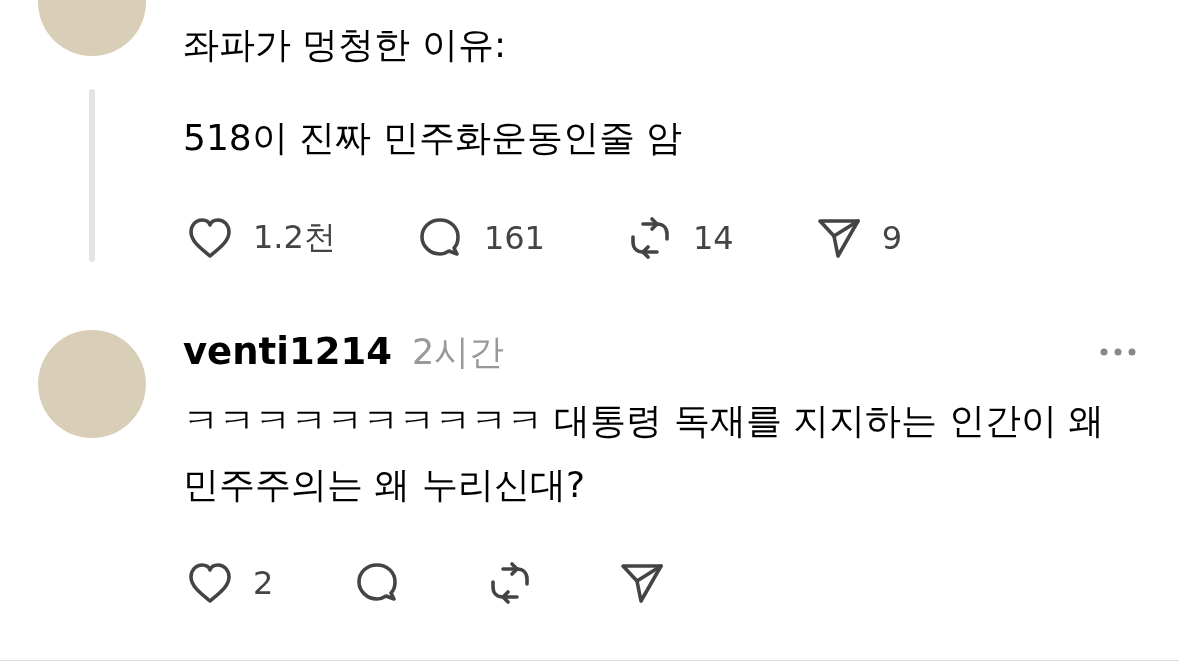 This screenshot has width=1179, height=670. What do you see at coordinates (228, 583) in the screenshot?
I see `like-button: 2` at bounding box center [228, 583].